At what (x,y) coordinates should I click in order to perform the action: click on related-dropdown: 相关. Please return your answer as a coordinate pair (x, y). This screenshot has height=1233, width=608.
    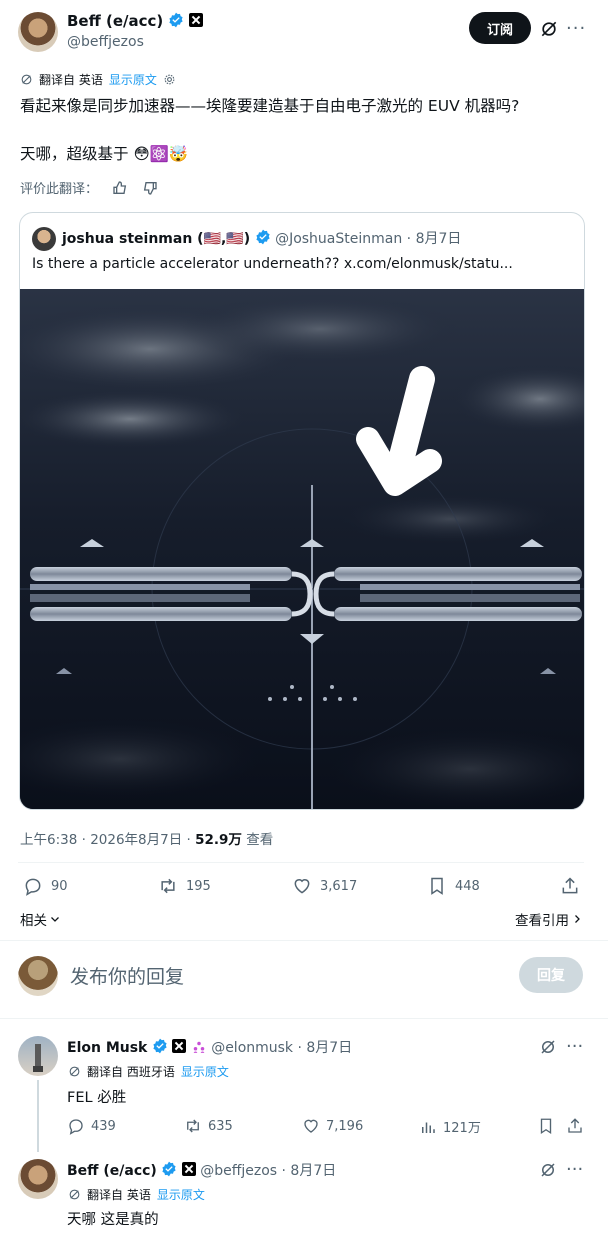
    Looking at the image, I should click on (40, 919).